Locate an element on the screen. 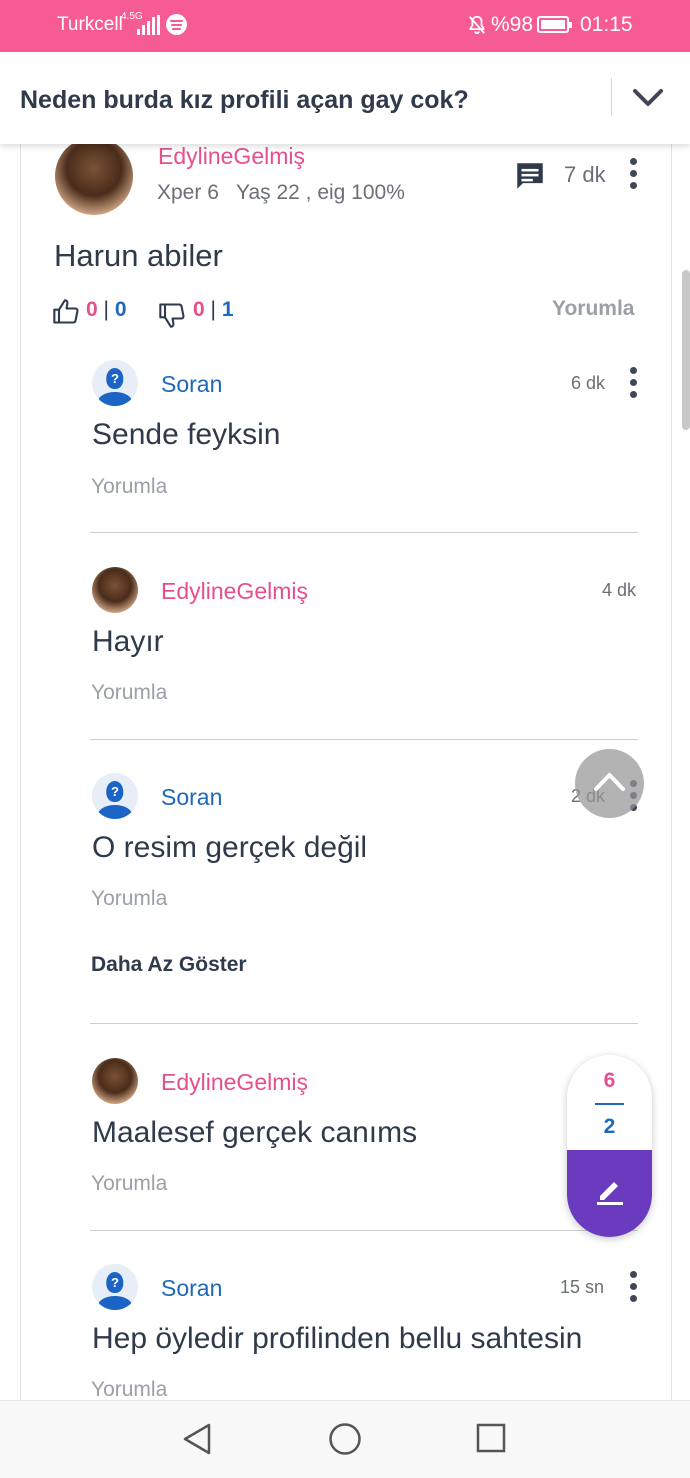 The width and height of the screenshot is (690, 1478). question-title: Neden burda kız profili açan gay cok? is located at coordinates (244, 100).